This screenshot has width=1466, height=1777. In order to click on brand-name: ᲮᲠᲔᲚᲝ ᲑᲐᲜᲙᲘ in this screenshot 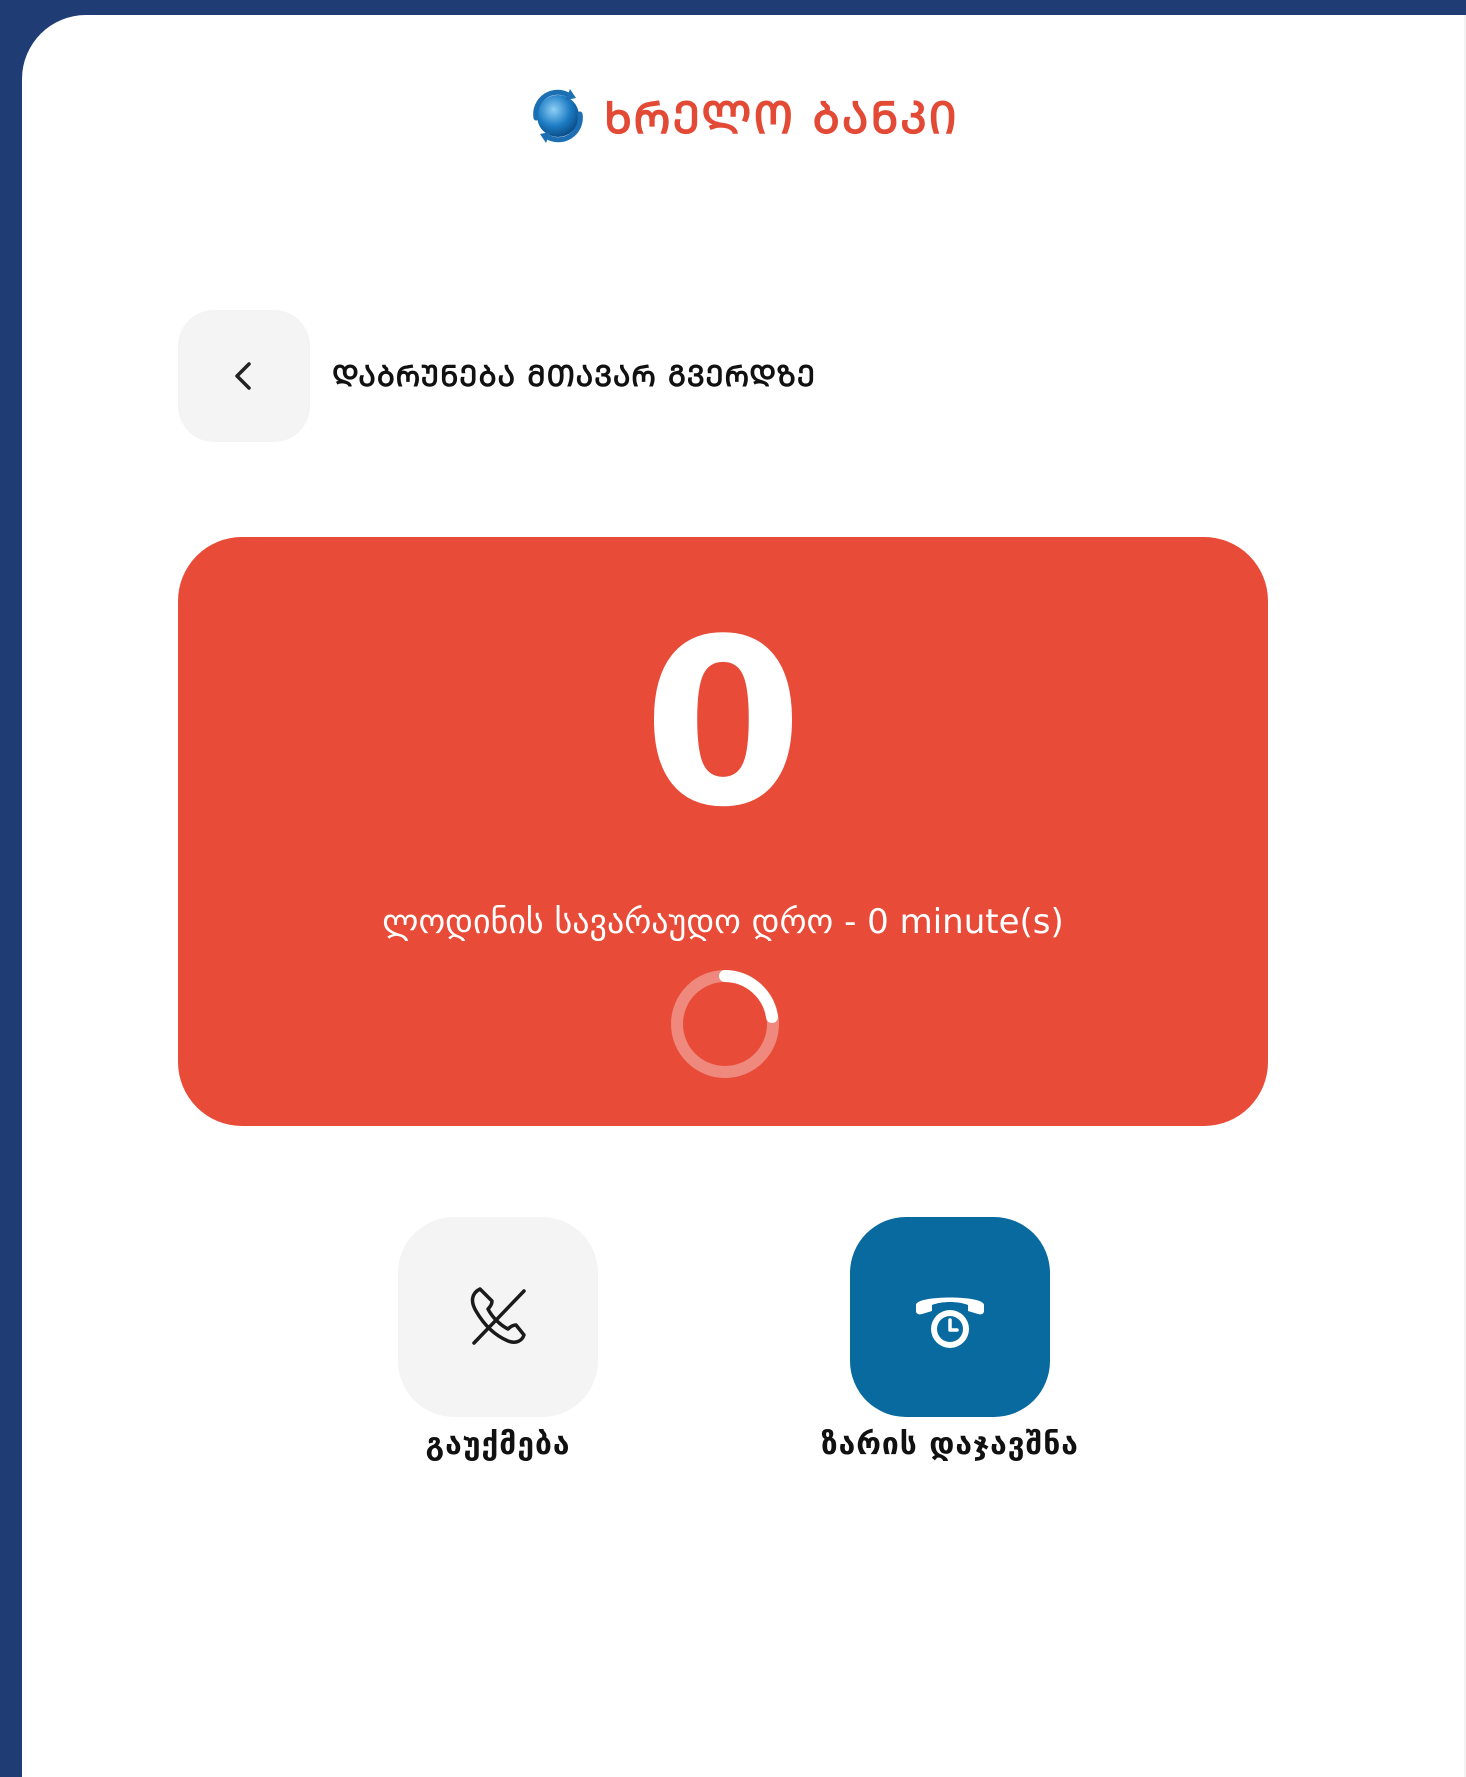, I will do `click(781, 118)`.